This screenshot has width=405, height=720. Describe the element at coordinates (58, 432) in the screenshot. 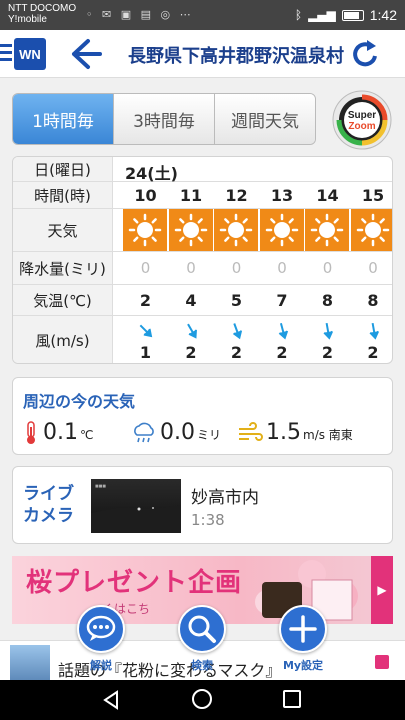

I see `obs-temperature: 0.1 ℃` at that location.